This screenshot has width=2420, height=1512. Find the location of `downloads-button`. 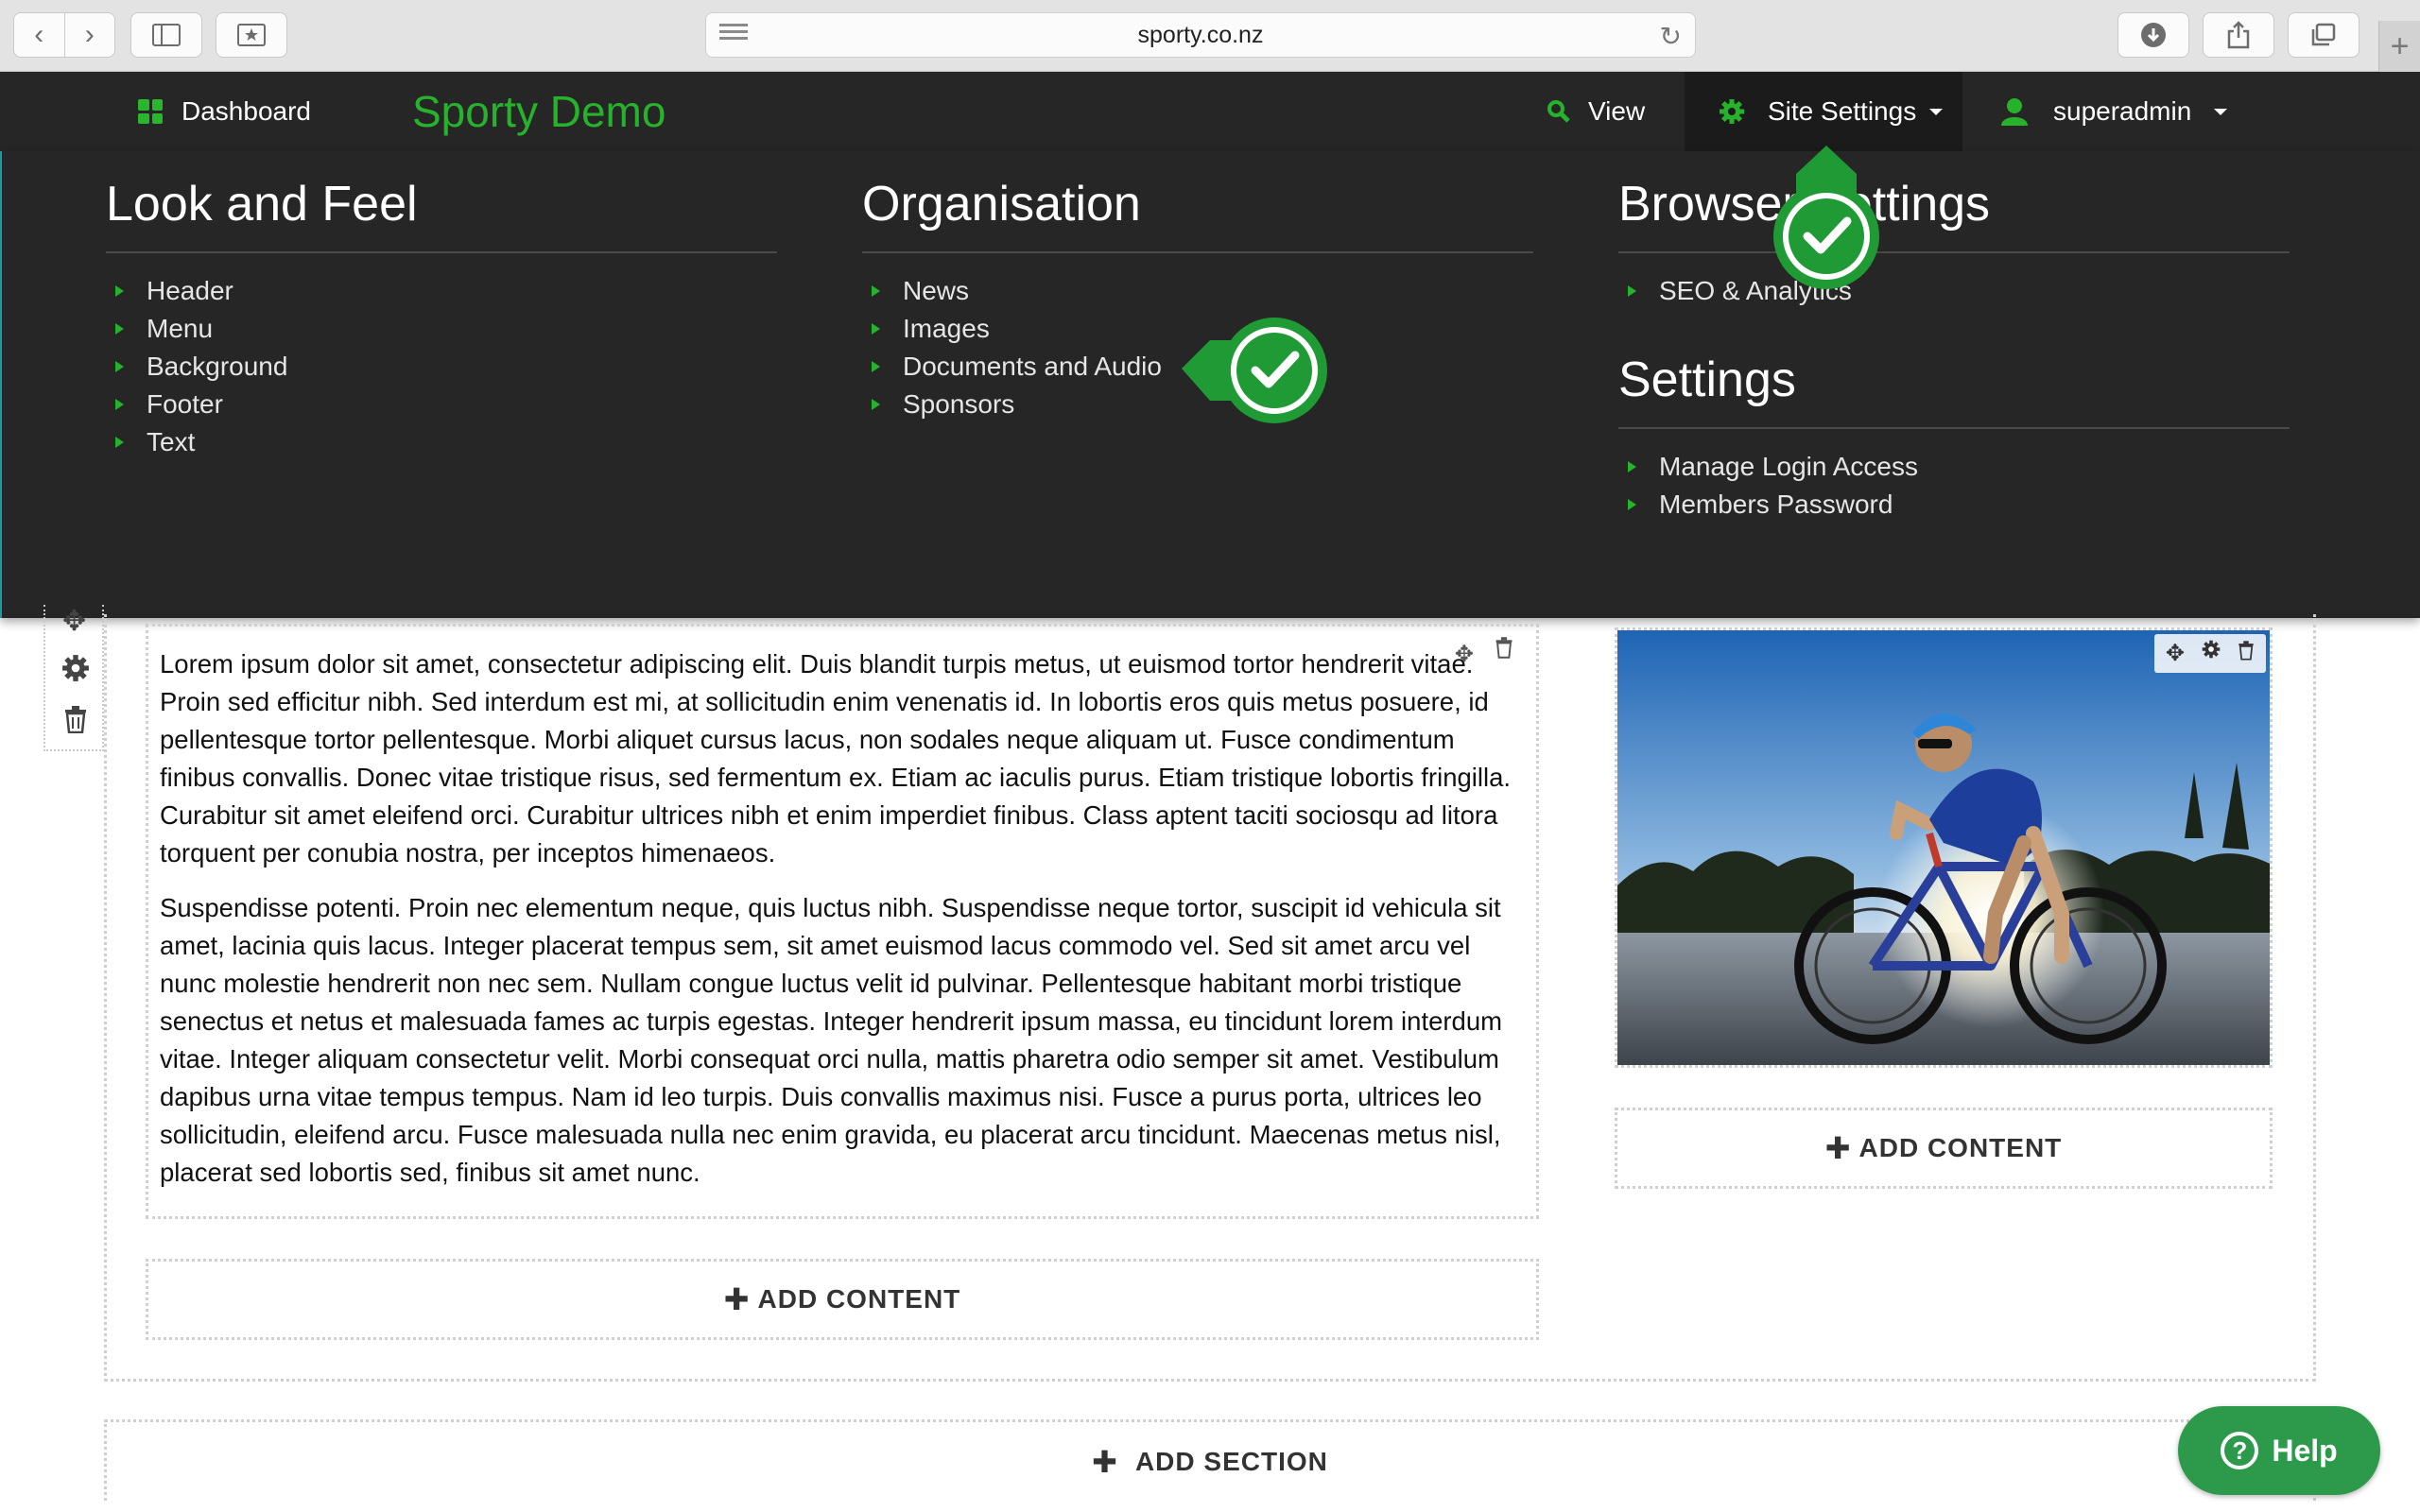

downloads-button is located at coordinates (2153, 35).